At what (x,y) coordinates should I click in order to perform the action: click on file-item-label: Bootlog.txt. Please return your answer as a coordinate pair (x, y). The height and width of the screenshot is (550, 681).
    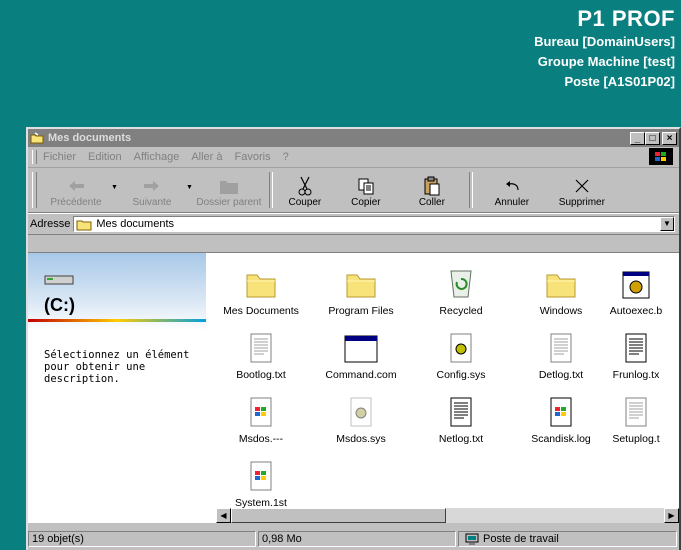
    Looking at the image, I should click on (261, 375).